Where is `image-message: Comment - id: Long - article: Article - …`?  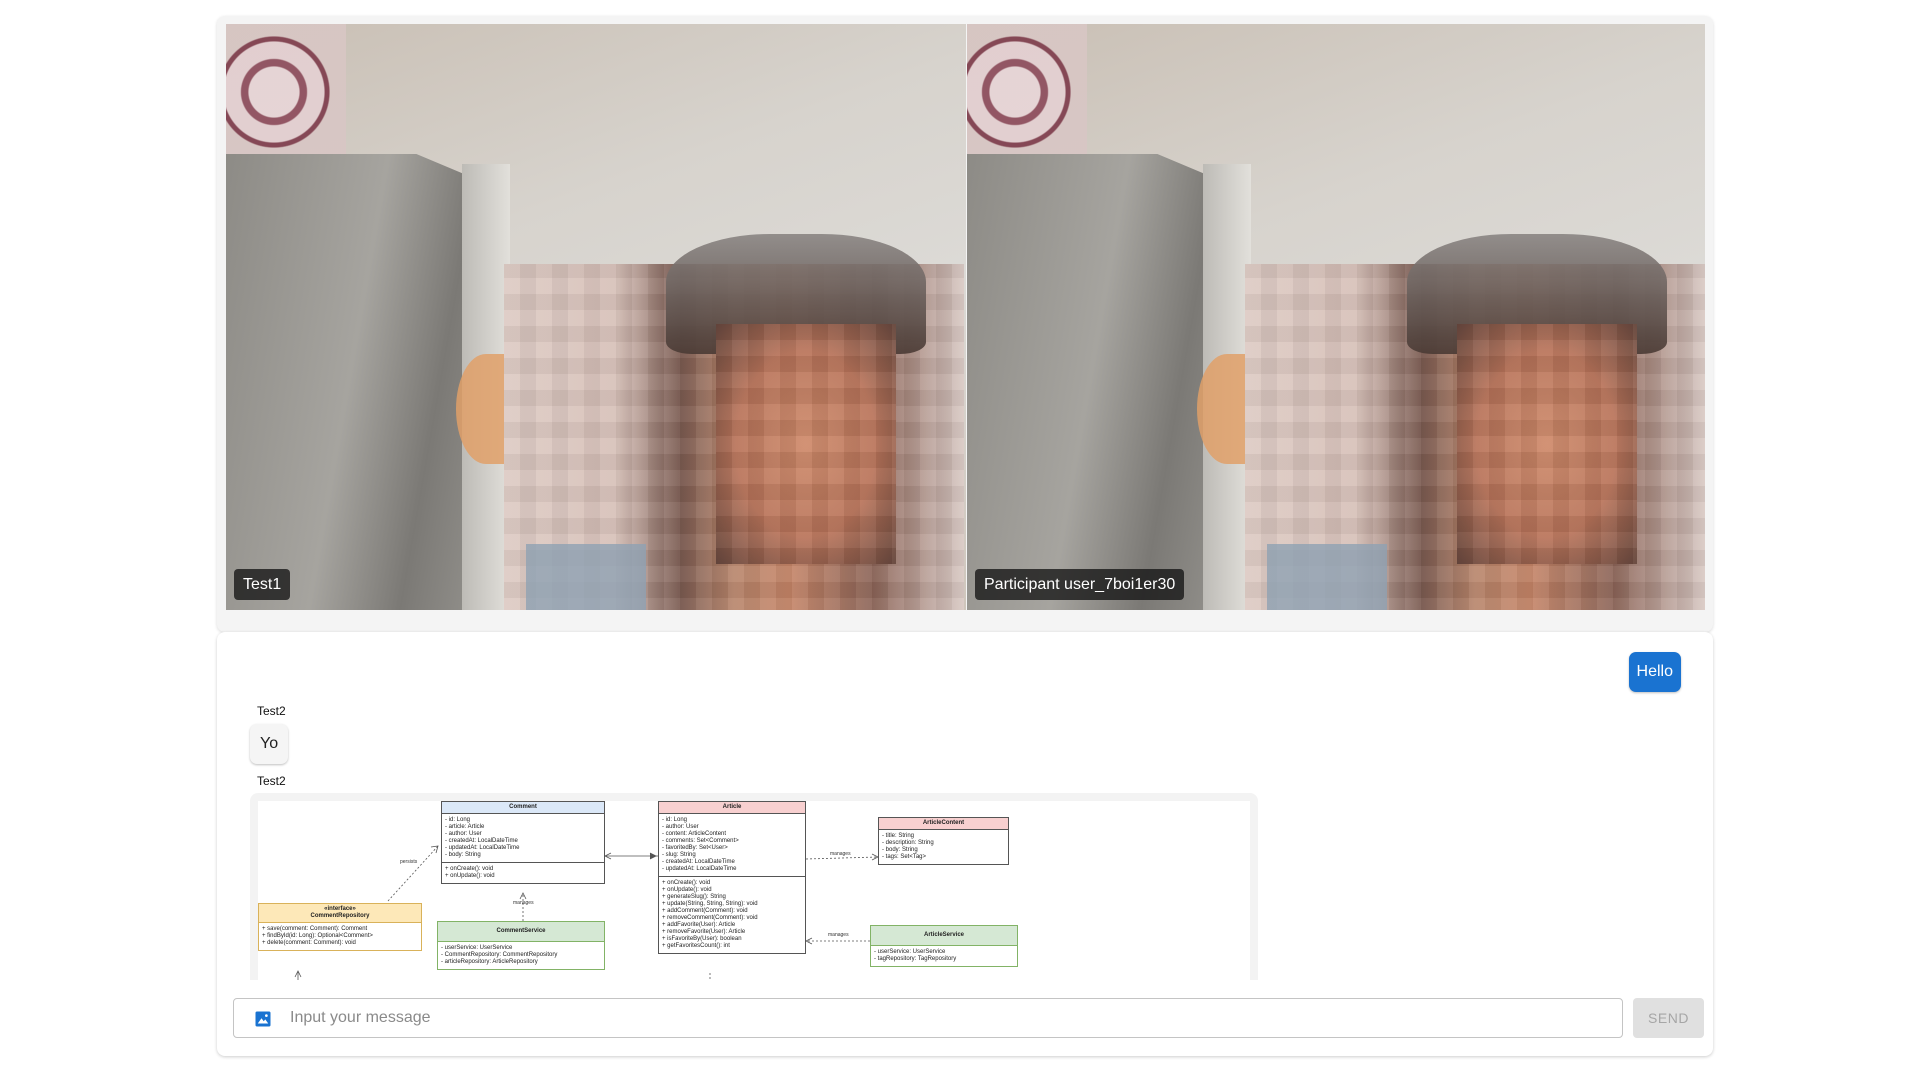
image-message: Comment - id: Long - article: Article - … is located at coordinates (754, 886).